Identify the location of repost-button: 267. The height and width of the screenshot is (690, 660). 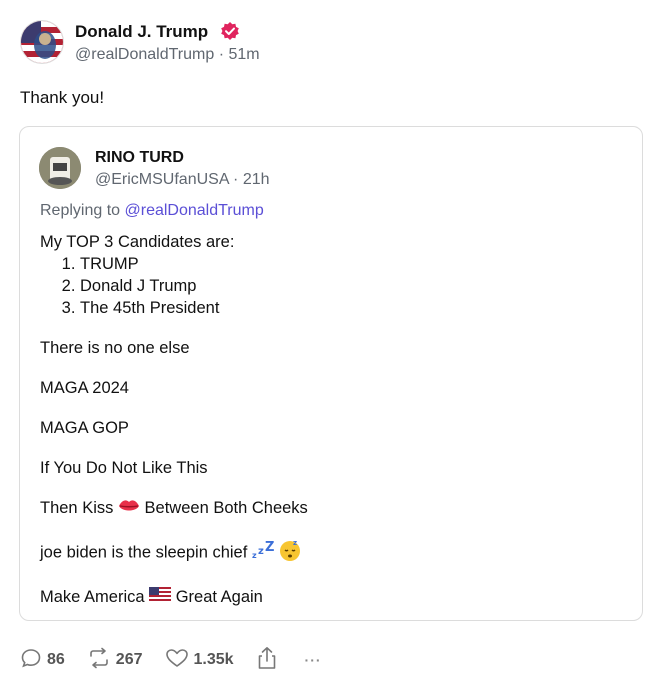
(115, 660).